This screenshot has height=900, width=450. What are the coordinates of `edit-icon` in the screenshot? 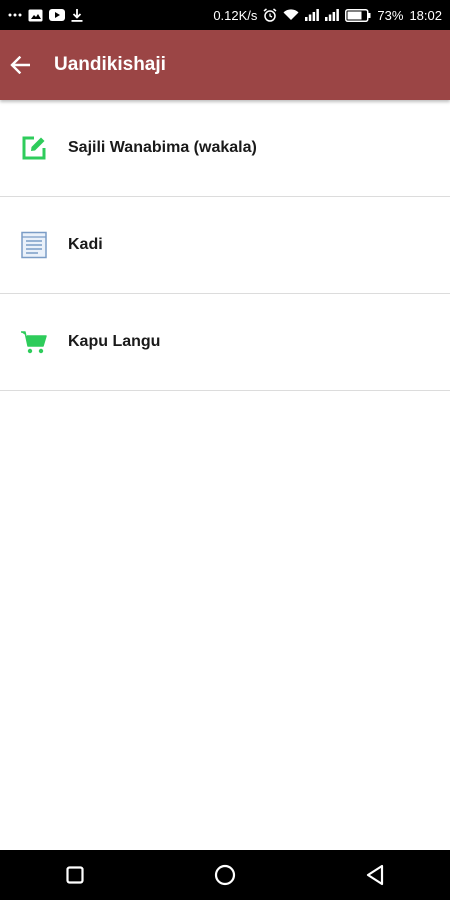 It's located at (34, 148).